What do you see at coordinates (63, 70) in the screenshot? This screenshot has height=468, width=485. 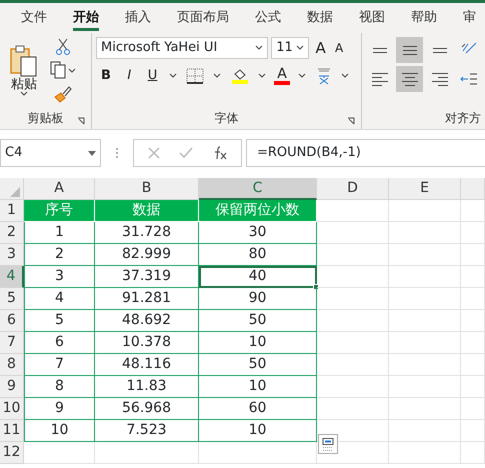 I see `copy-icon` at bounding box center [63, 70].